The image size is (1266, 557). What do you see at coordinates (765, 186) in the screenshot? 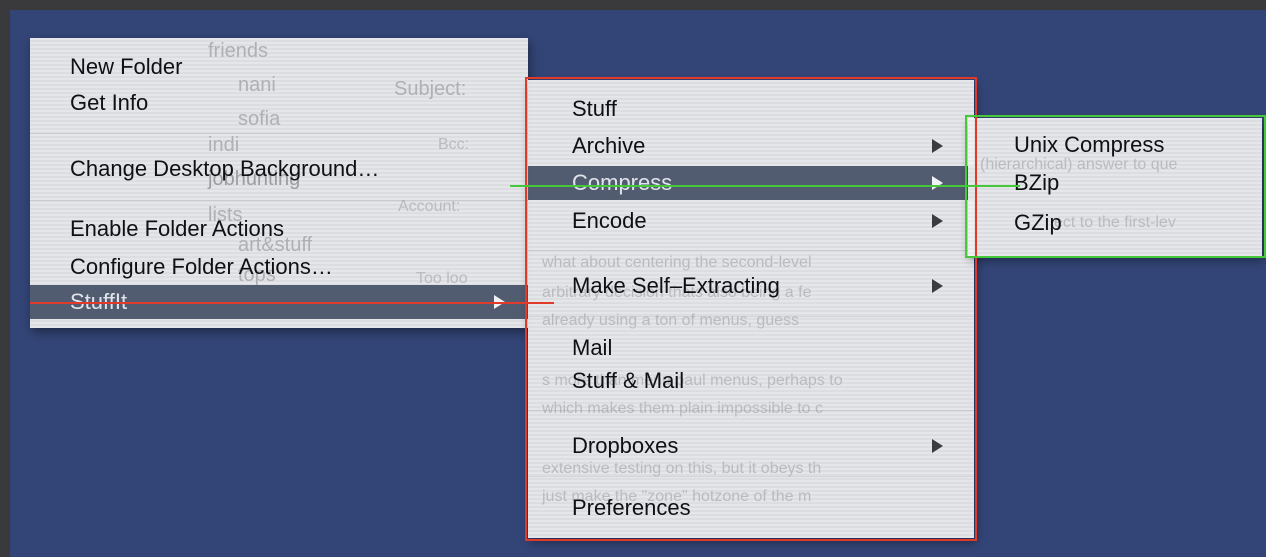
I see `green-guide-line` at bounding box center [765, 186].